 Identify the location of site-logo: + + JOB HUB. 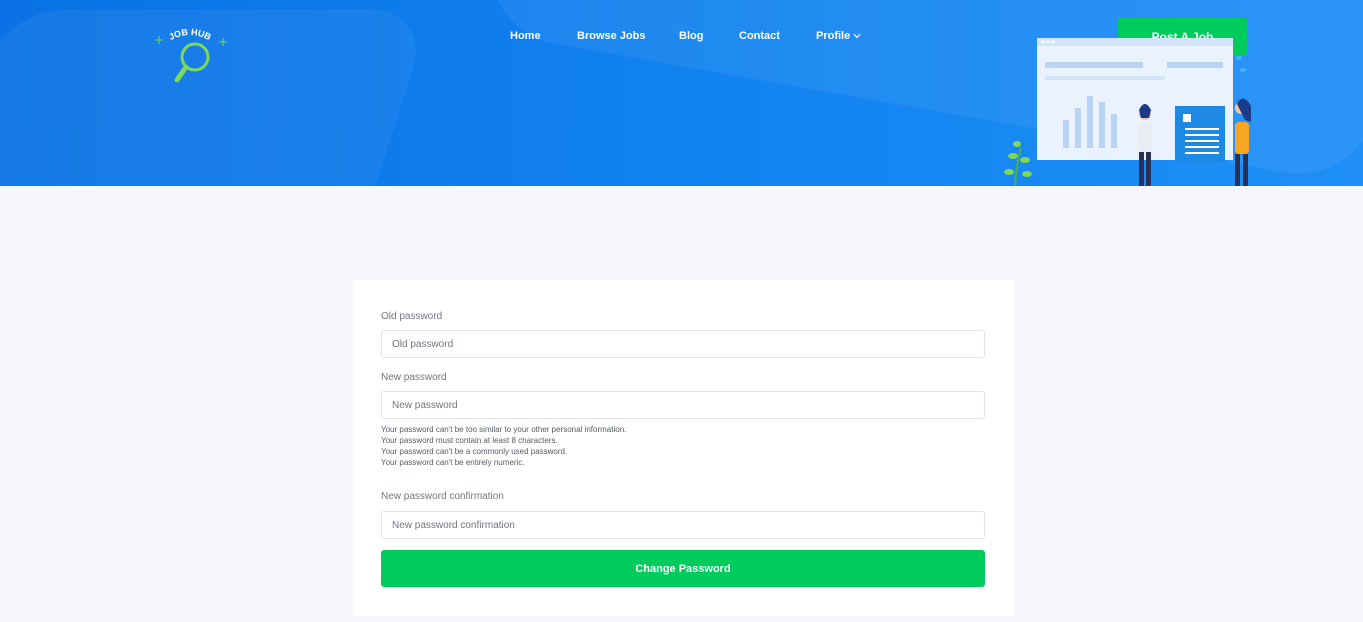
(190, 55).